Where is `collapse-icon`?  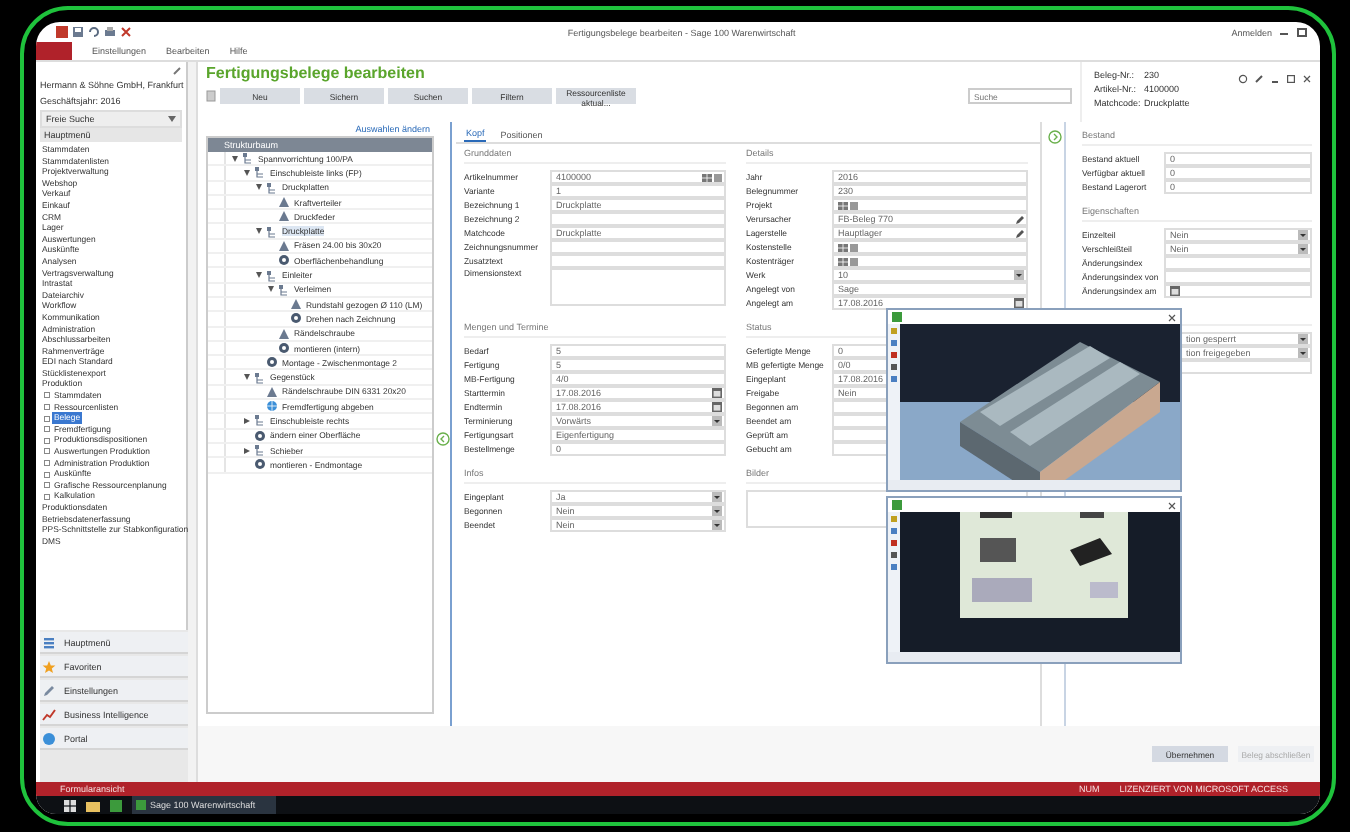
collapse-icon is located at coordinates (442, 438).